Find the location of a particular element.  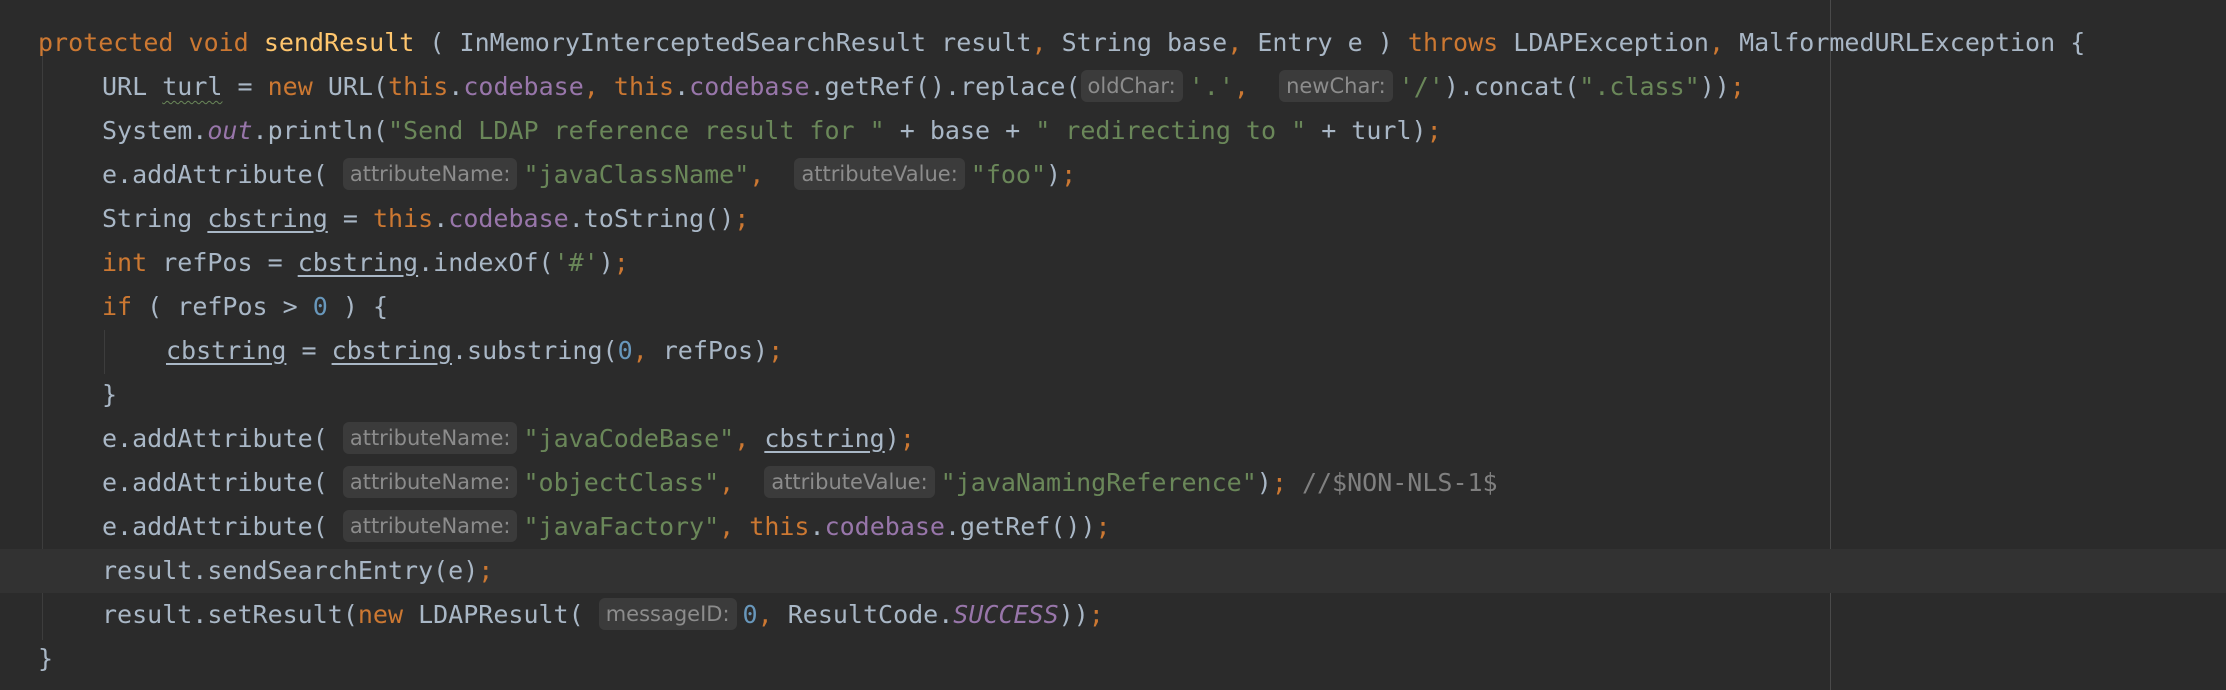

param-name-2: base is located at coordinates (1197, 42).